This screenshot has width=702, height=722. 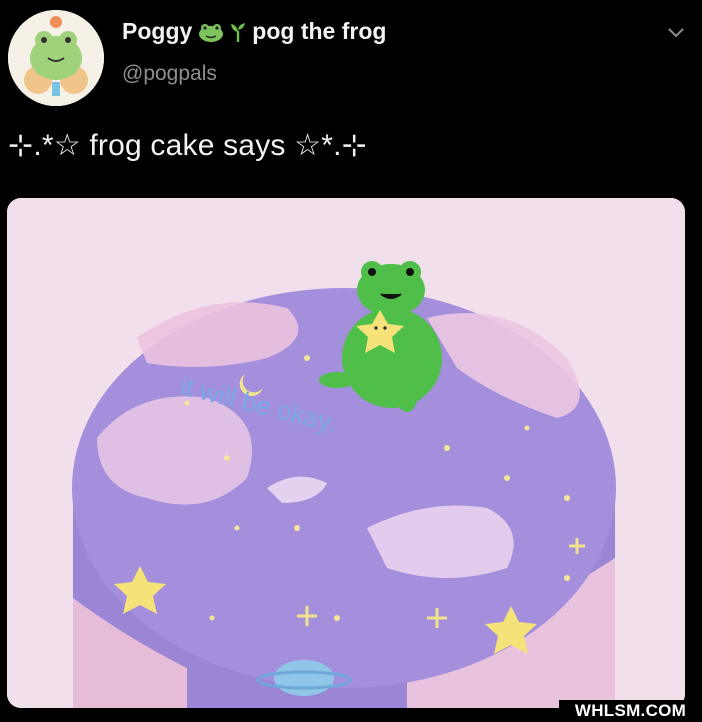 I want to click on watermark: WHLSM.COM, so click(x=630, y=711).